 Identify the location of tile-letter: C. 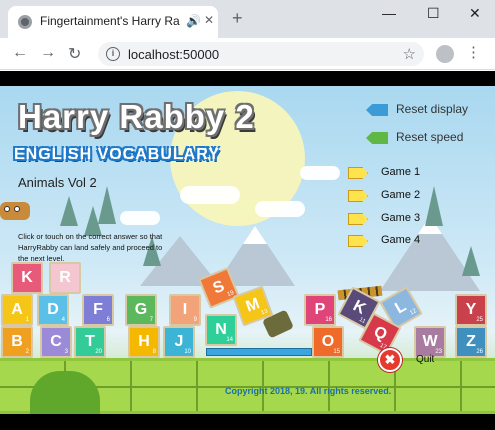
(56, 341).